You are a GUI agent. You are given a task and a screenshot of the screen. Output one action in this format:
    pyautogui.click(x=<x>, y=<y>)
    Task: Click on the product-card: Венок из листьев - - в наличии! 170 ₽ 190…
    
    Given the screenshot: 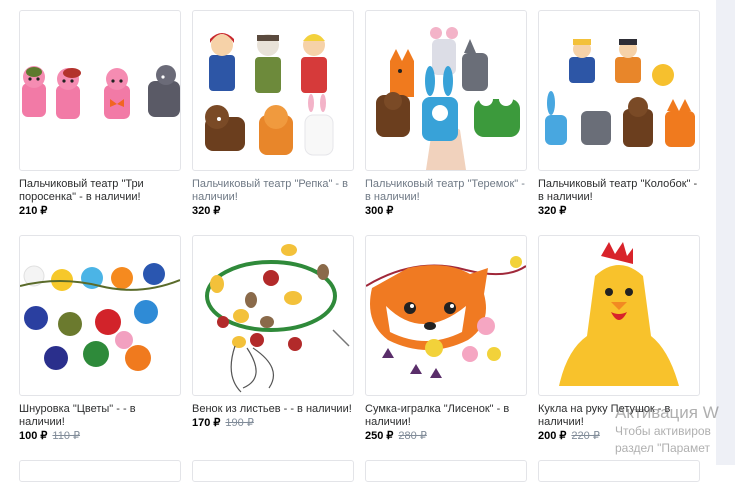 What is the action you would take?
    pyautogui.click(x=273, y=339)
    